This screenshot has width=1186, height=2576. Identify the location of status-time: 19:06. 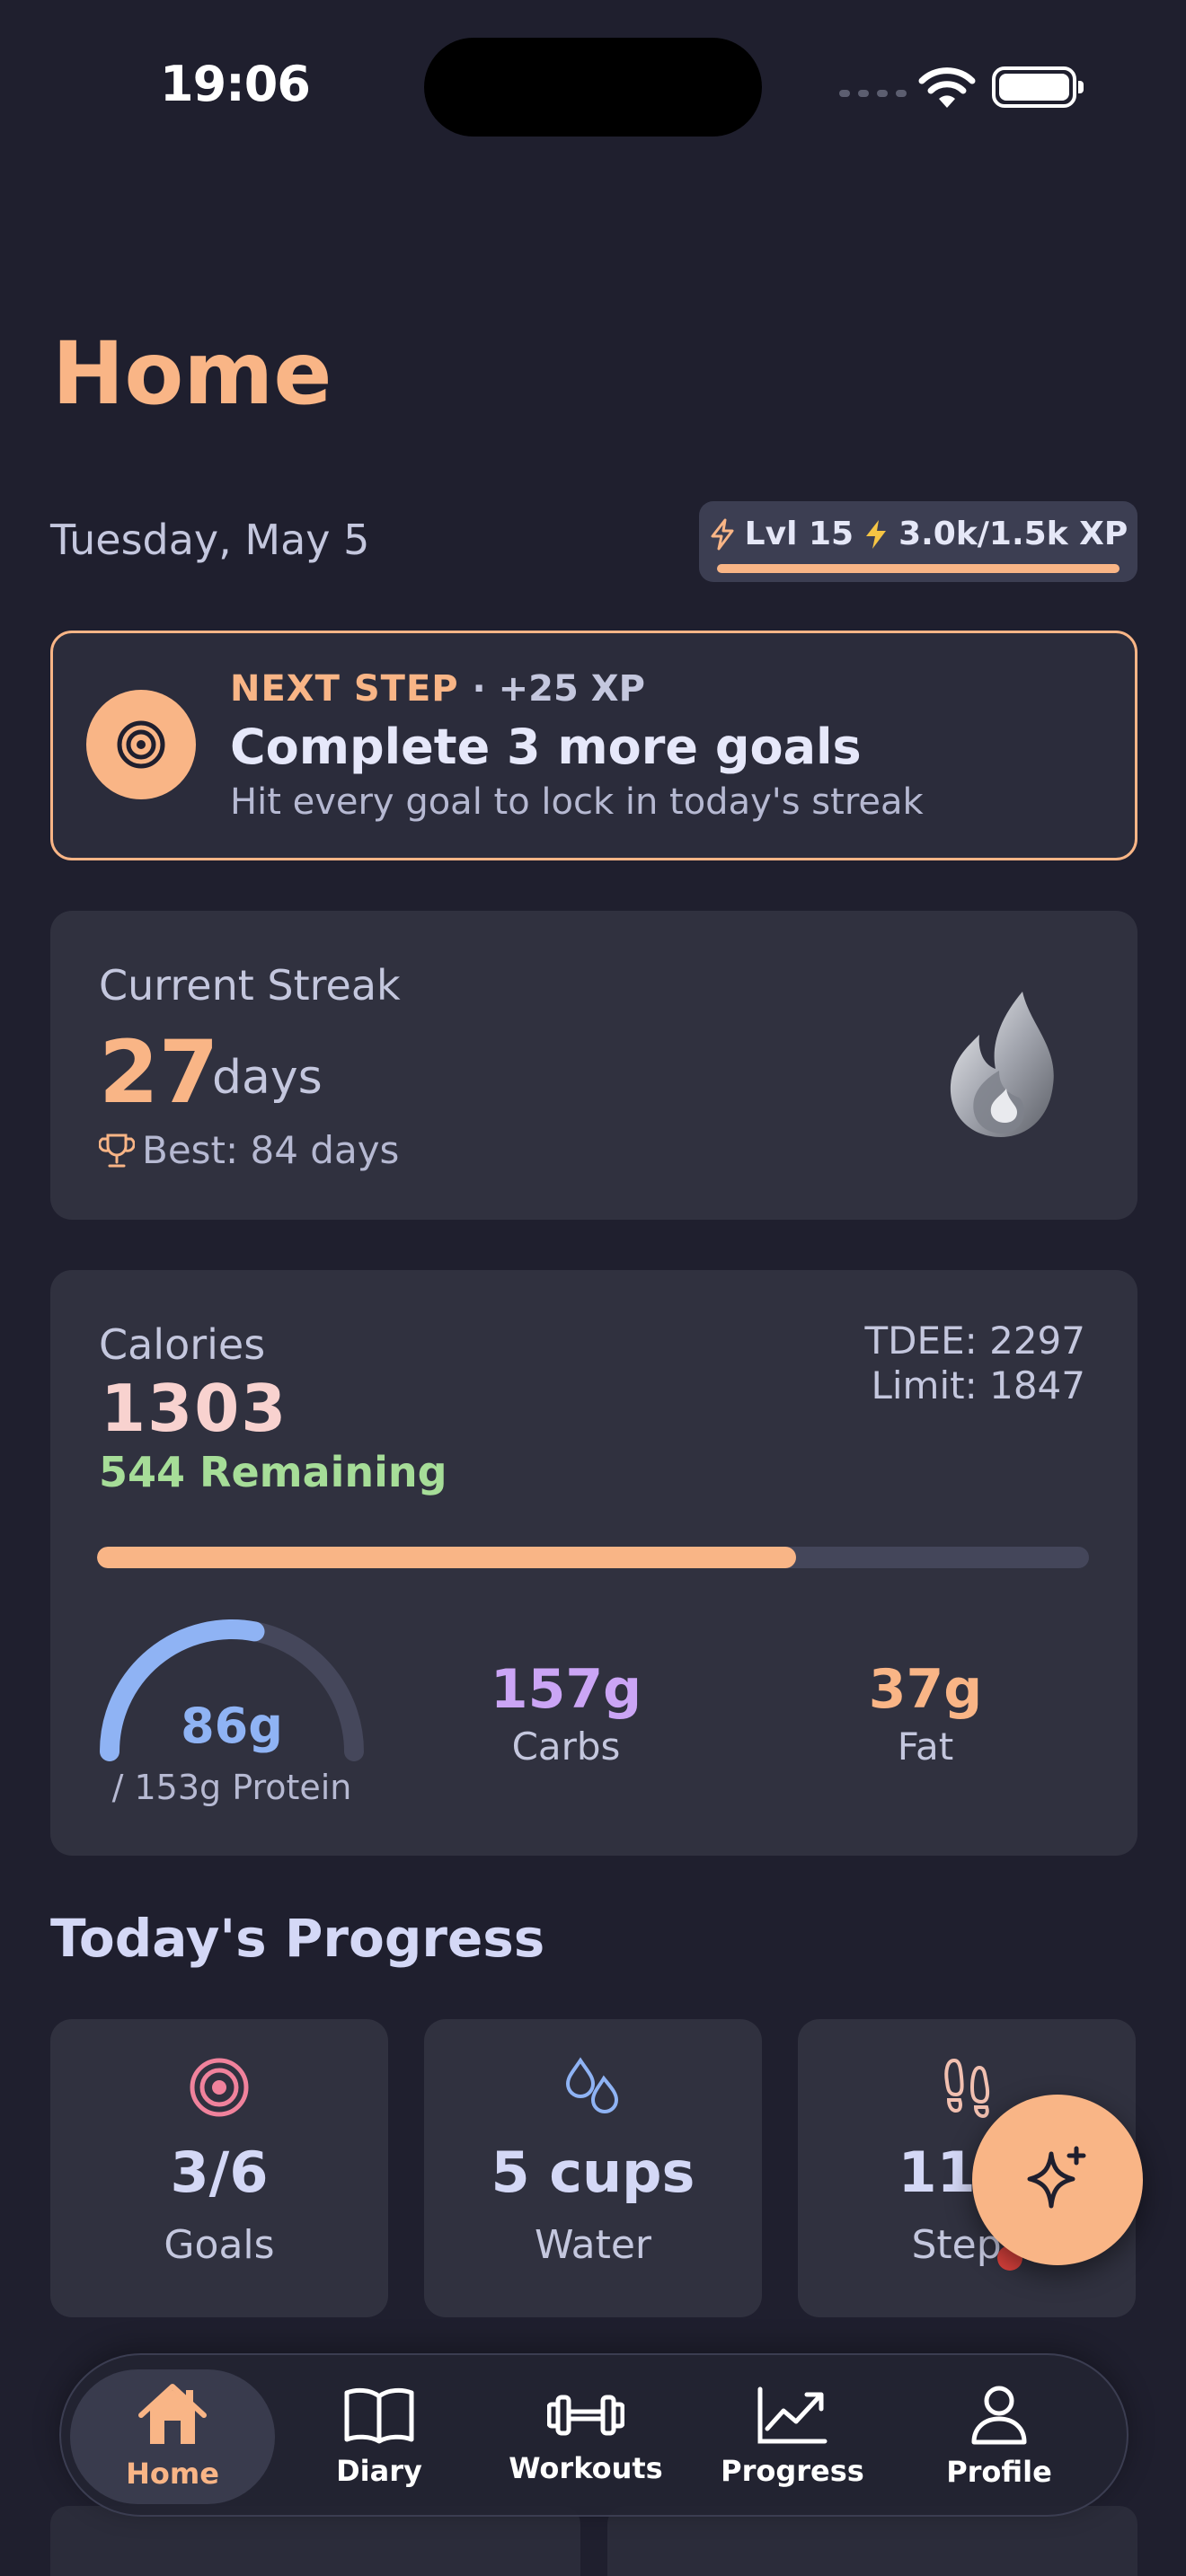
(235, 84).